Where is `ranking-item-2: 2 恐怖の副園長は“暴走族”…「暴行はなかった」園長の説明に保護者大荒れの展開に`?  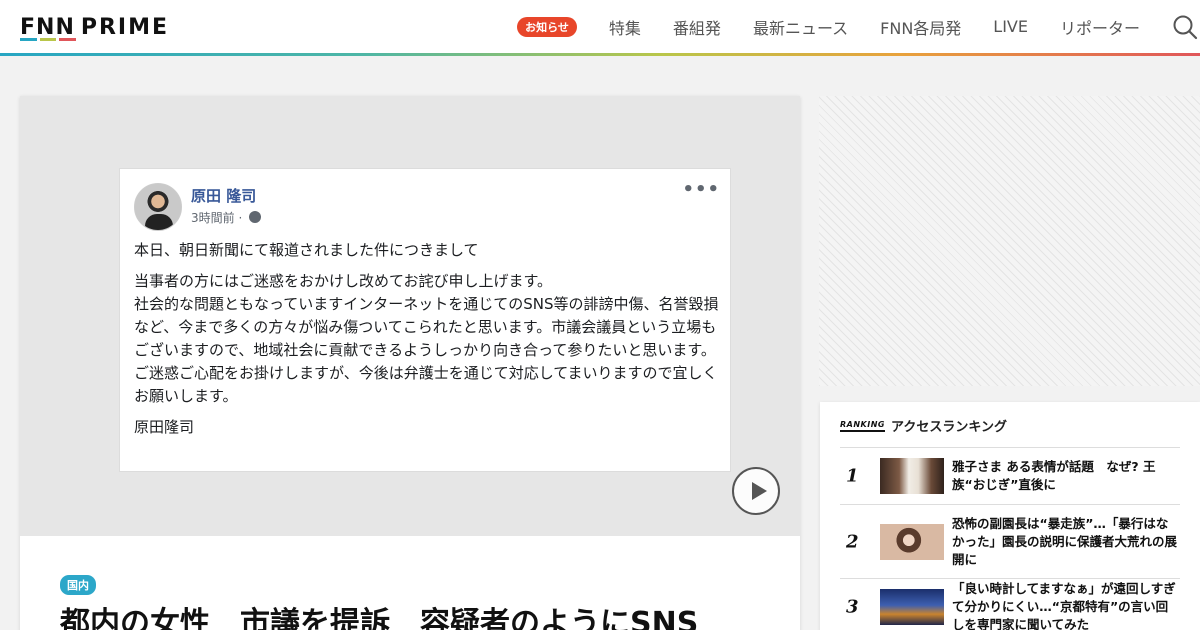
ranking-item-2: 2 恐怖の副園長は“暴走族”…「暴行はなかった」園長の説明に保護者大荒れの展開に is located at coordinates (1010, 541).